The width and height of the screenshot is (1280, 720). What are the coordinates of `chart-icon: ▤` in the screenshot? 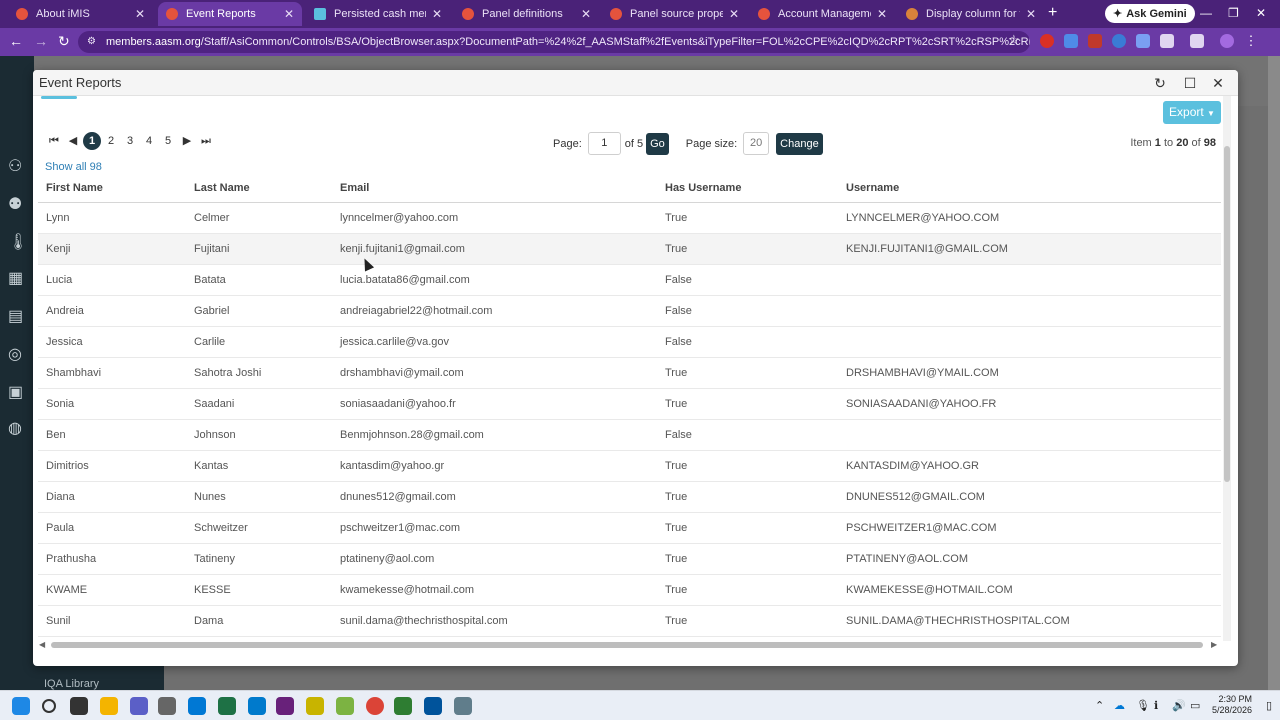 It's located at (18, 316).